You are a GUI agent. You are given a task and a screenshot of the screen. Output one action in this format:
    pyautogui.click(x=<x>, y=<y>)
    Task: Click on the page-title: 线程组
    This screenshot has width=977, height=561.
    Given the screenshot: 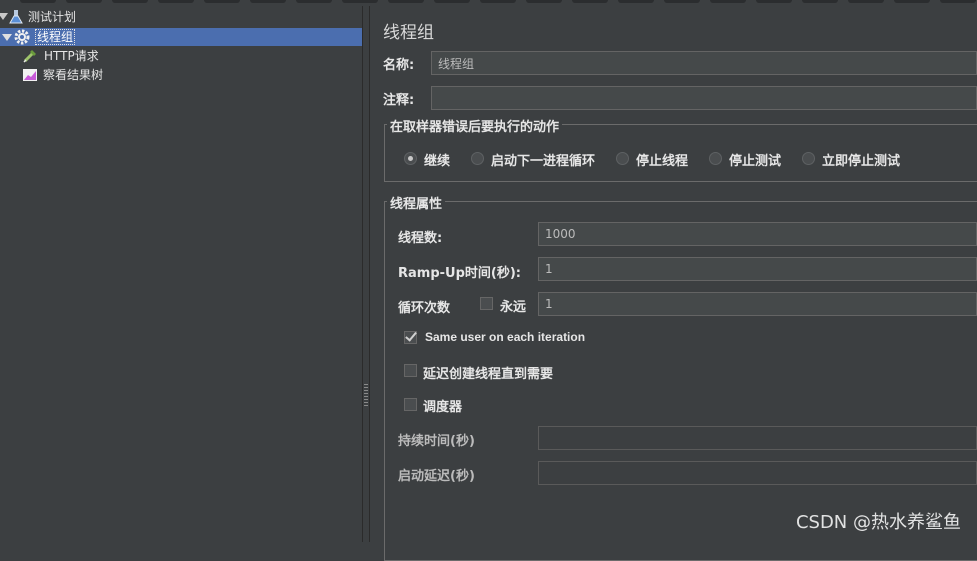 What is the action you would take?
    pyautogui.click(x=408, y=33)
    